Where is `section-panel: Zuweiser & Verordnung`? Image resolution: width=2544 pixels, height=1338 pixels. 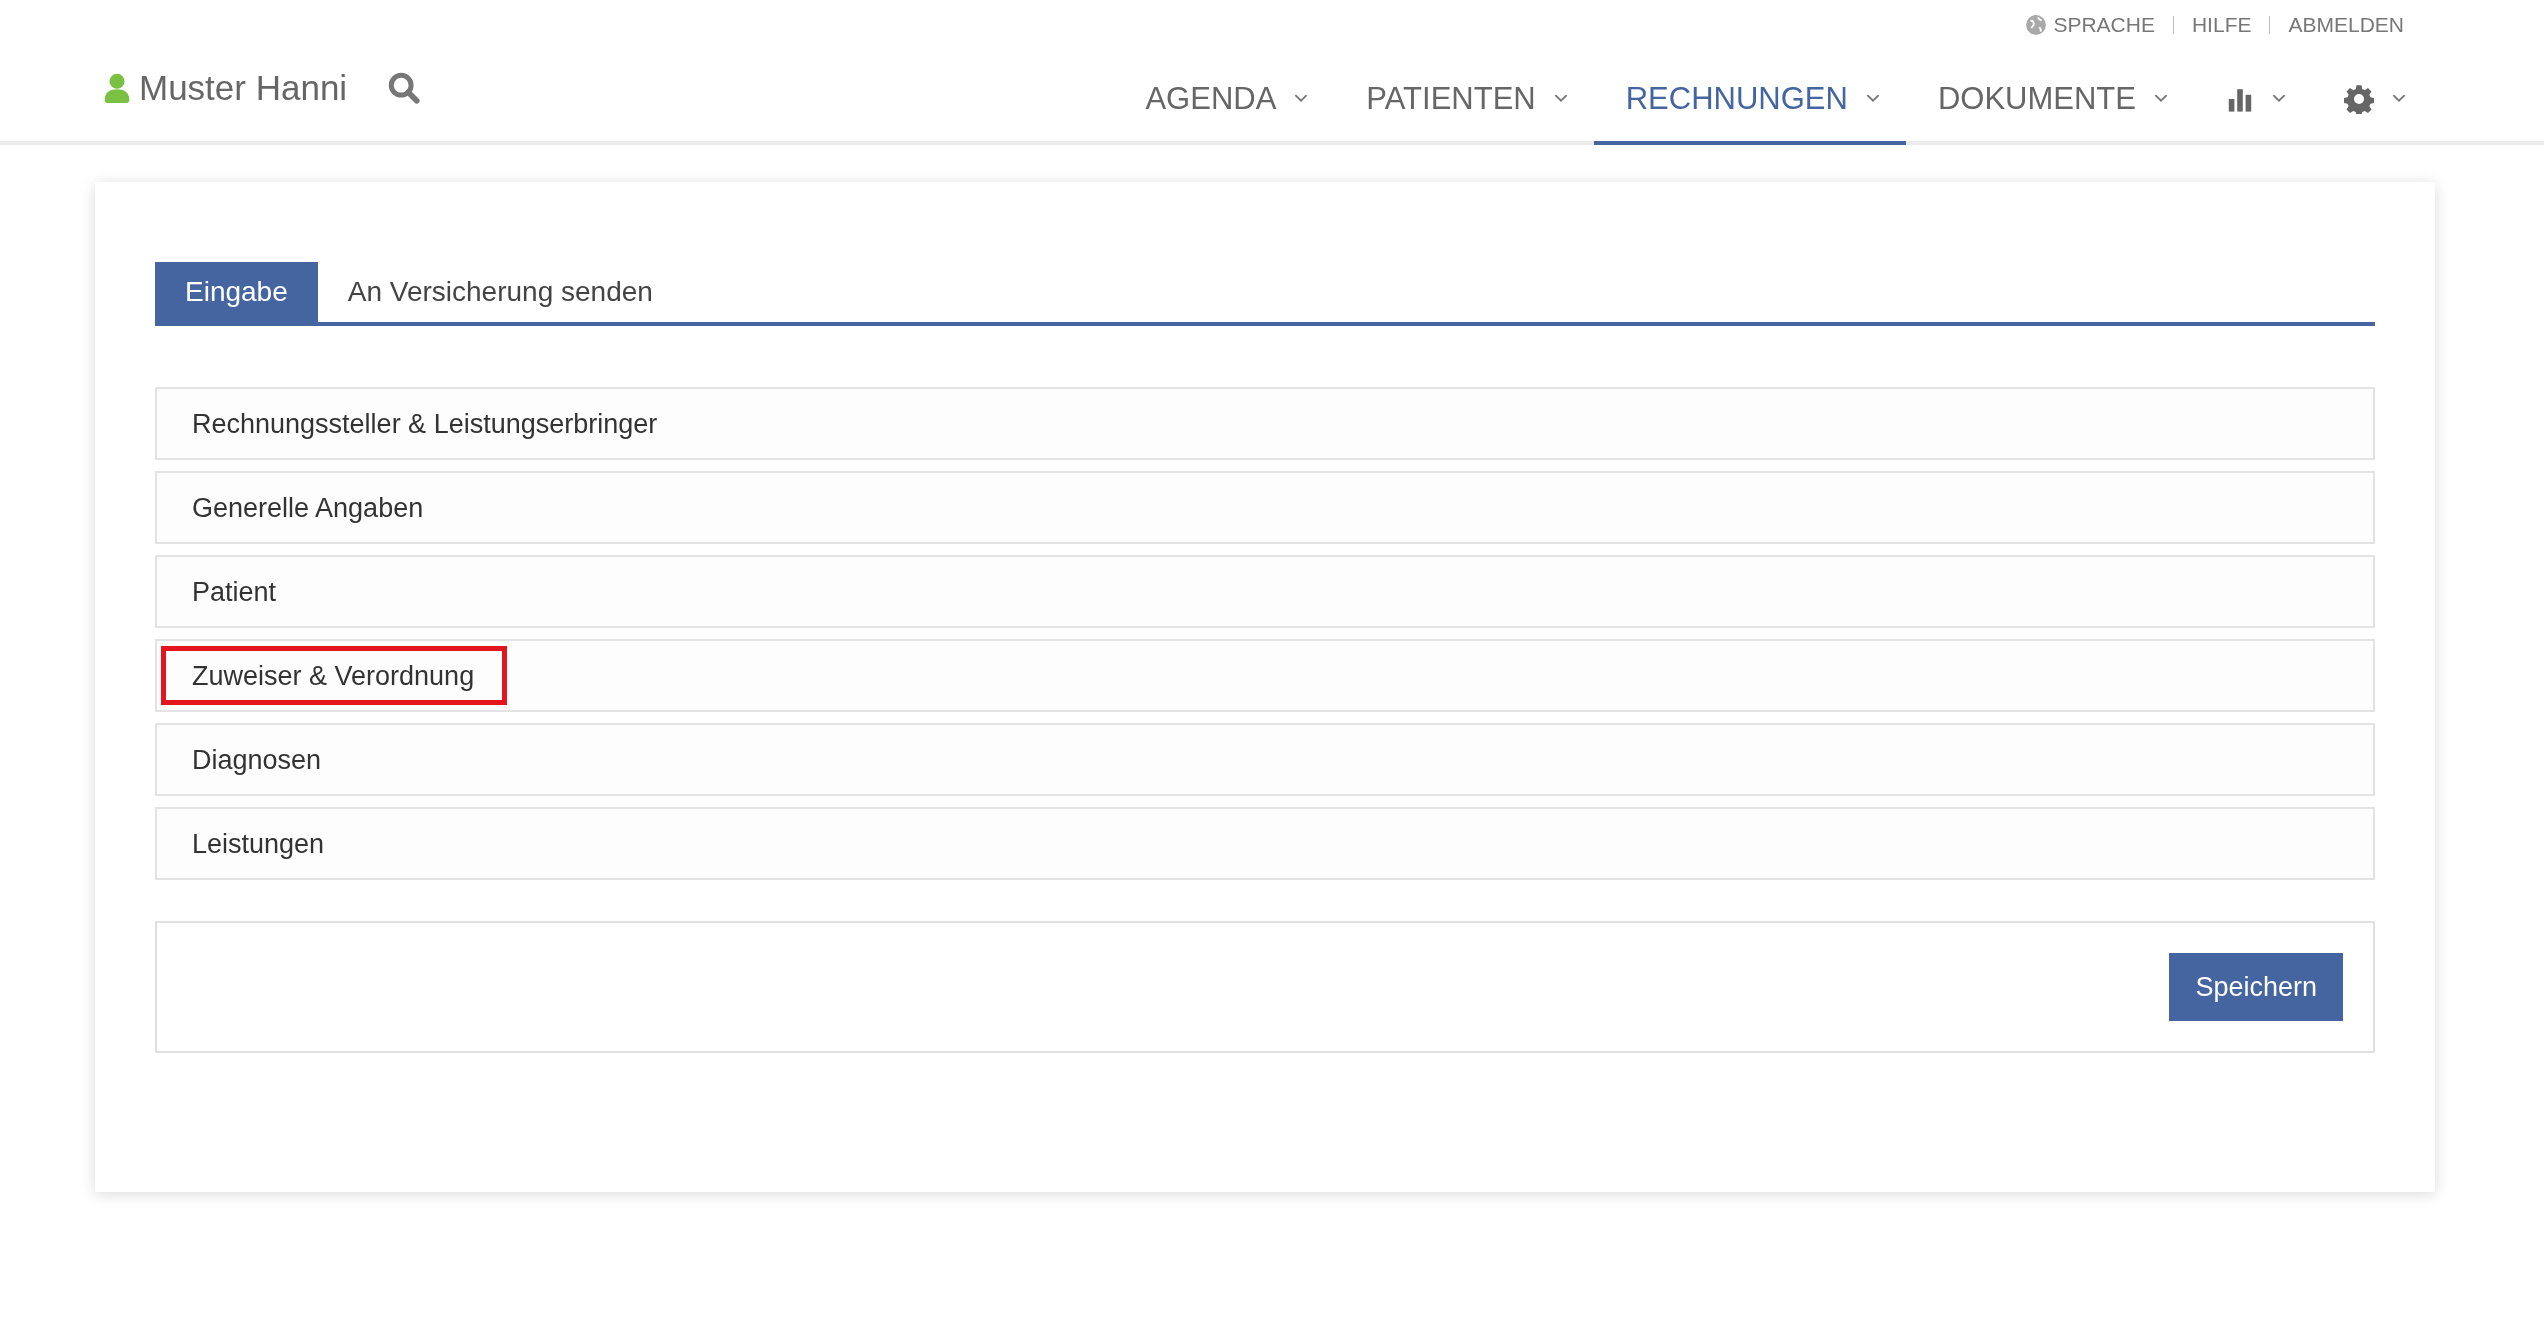
section-panel: Zuweiser & Verordnung is located at coordinates (1265, 675).